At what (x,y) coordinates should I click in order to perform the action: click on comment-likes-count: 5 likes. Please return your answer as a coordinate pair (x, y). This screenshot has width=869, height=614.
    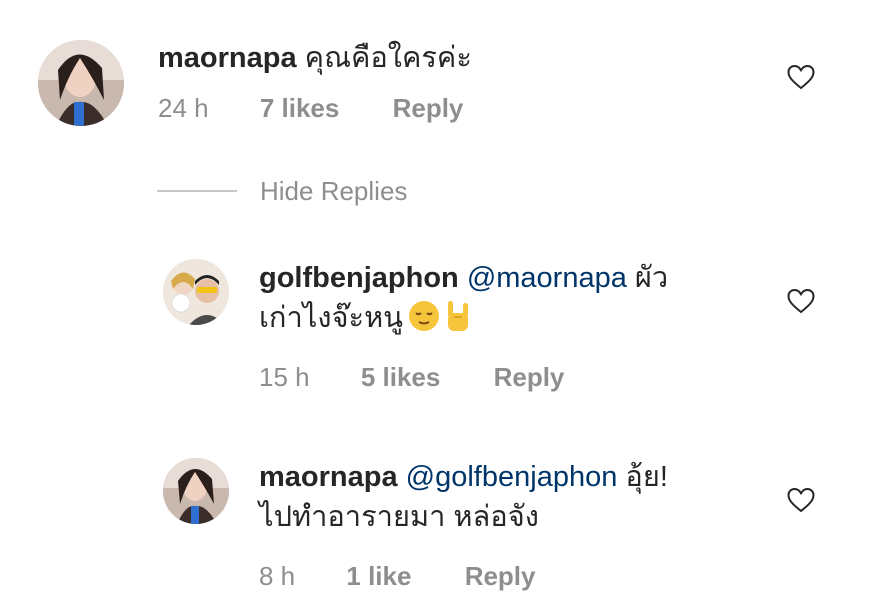
    Looking at the image, I should click on (401, 377).